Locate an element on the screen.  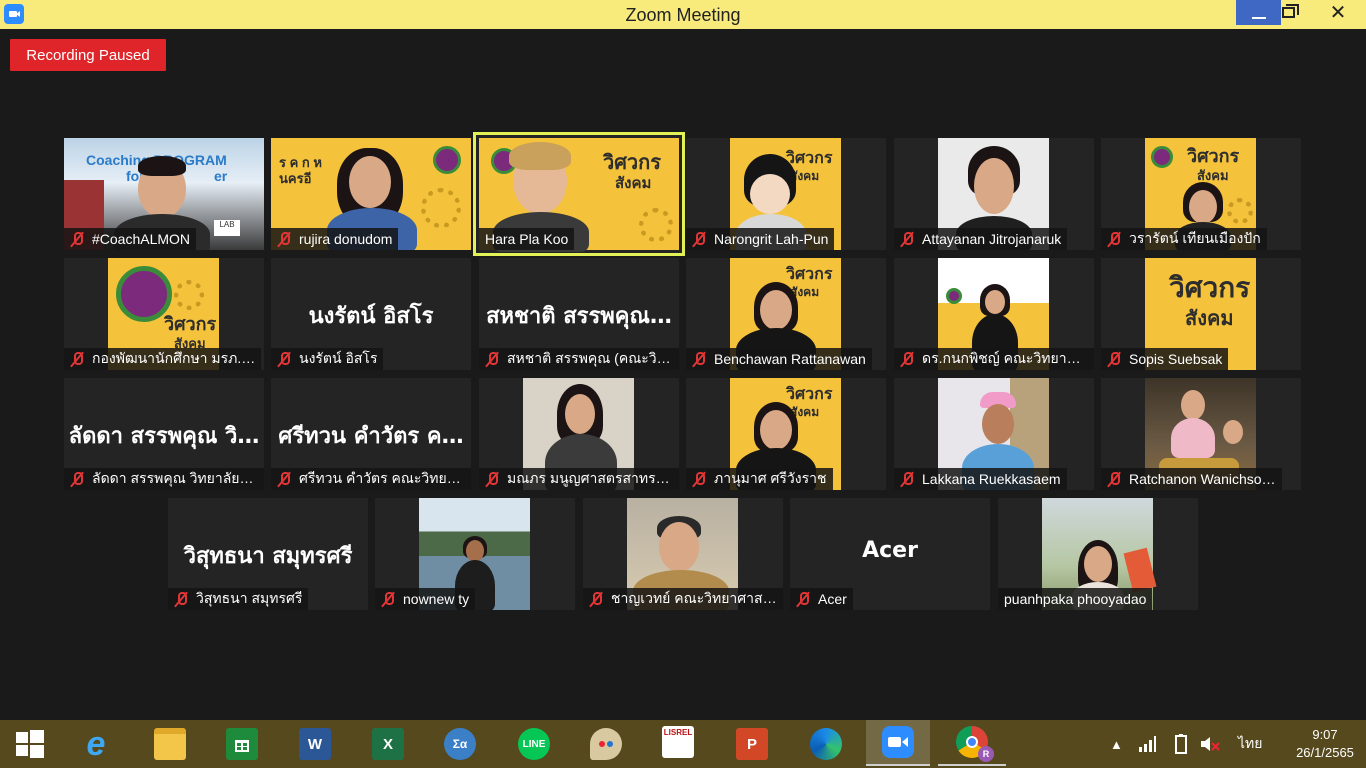
participant-name-bar: วิสุทธนา สมุทรศรี is located at coordinates (238, 599).